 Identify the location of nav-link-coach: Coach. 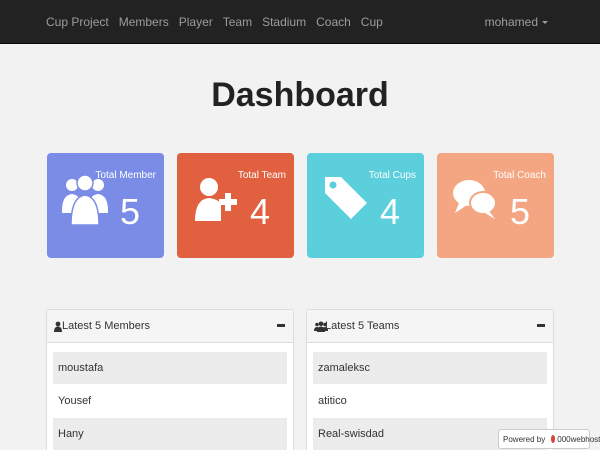
(333, 22).